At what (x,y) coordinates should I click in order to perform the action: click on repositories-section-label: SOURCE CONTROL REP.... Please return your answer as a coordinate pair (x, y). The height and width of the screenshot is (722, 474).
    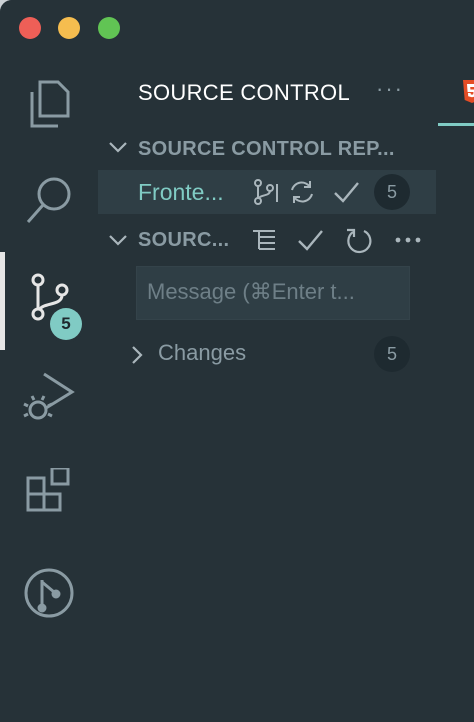
    Looking at the image, I should click on (266, 149).